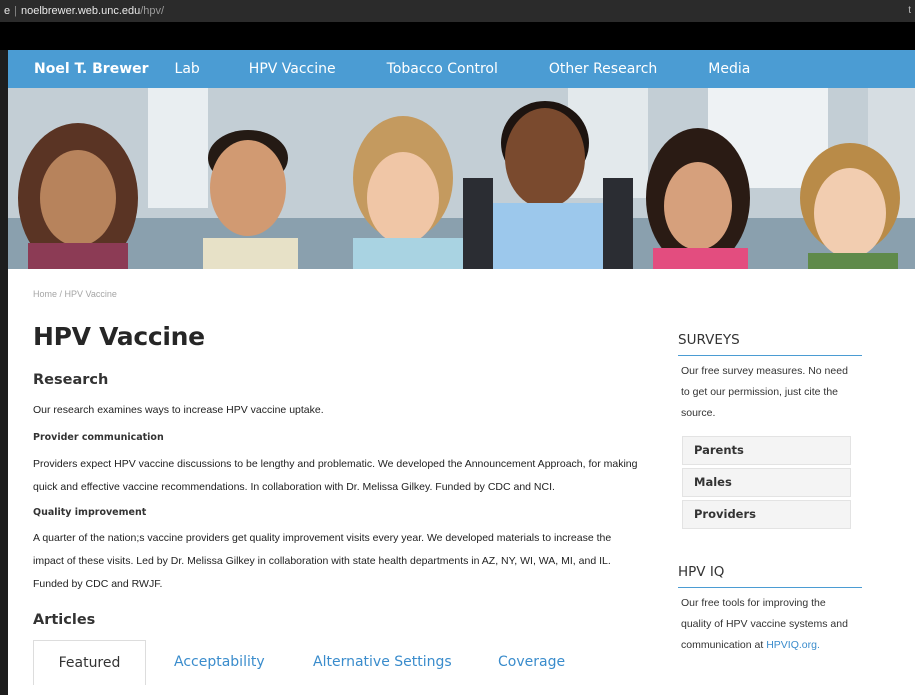 Image resolution: width=915 pixels, height=695 pixels. I want to click on nav-item-hpv-vaccine: HPV Vaccine, so click(292, 69).